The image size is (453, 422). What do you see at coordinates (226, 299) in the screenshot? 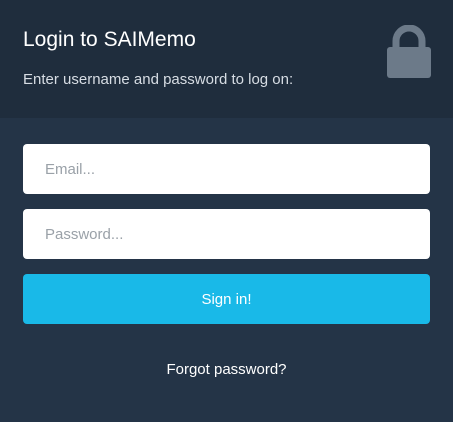
I see `sign-in-button: Sign in!` at bounding box center [226, 299].